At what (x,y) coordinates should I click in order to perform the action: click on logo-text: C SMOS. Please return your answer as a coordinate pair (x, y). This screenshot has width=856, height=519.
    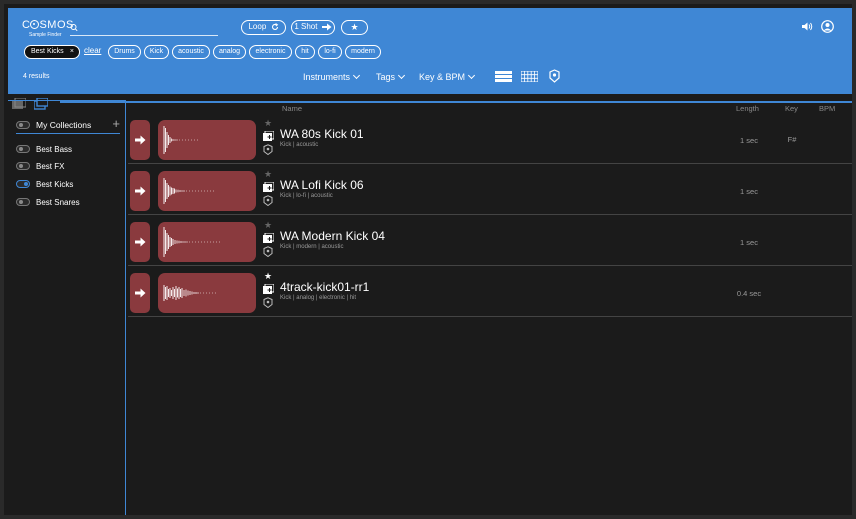
    Looking at the image, I should click on (48, 25).